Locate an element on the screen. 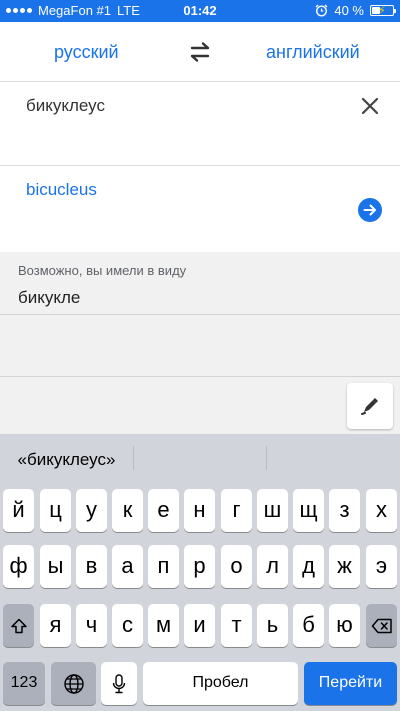 This screenshot has width=400, height=711. source-text: бикуклеус is located at coordinates (65, 106).